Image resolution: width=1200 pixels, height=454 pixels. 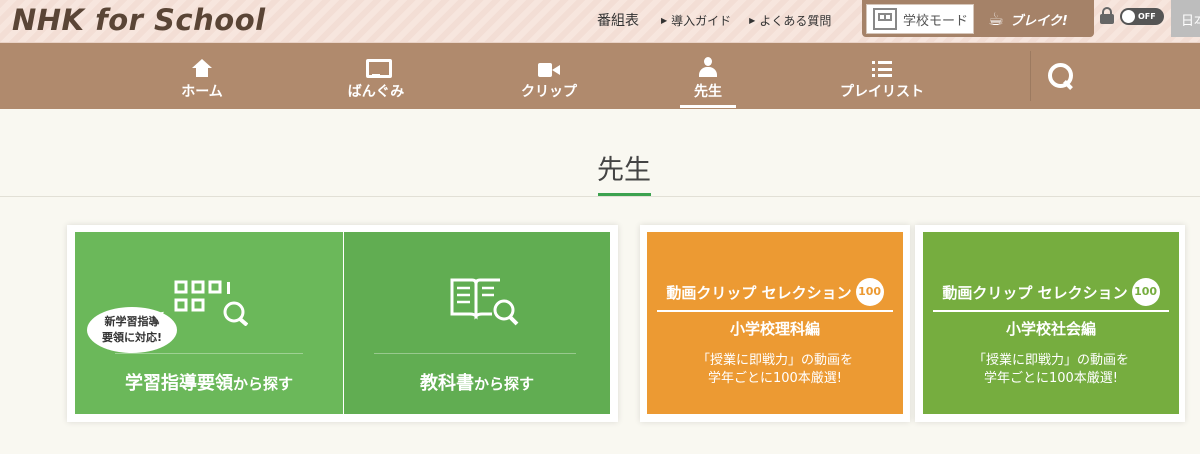 I want to click on nav-item-playlist: プレイリスト, so click(x=882, y=76).